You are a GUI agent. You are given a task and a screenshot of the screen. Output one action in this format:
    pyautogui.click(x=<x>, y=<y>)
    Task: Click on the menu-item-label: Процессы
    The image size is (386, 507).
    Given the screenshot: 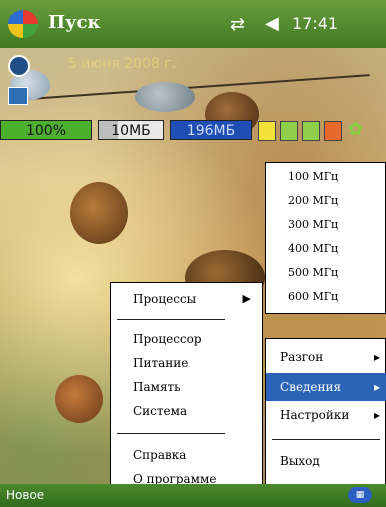 What is the action you would take?
    pyautogui.click(x=165, y=299)
    